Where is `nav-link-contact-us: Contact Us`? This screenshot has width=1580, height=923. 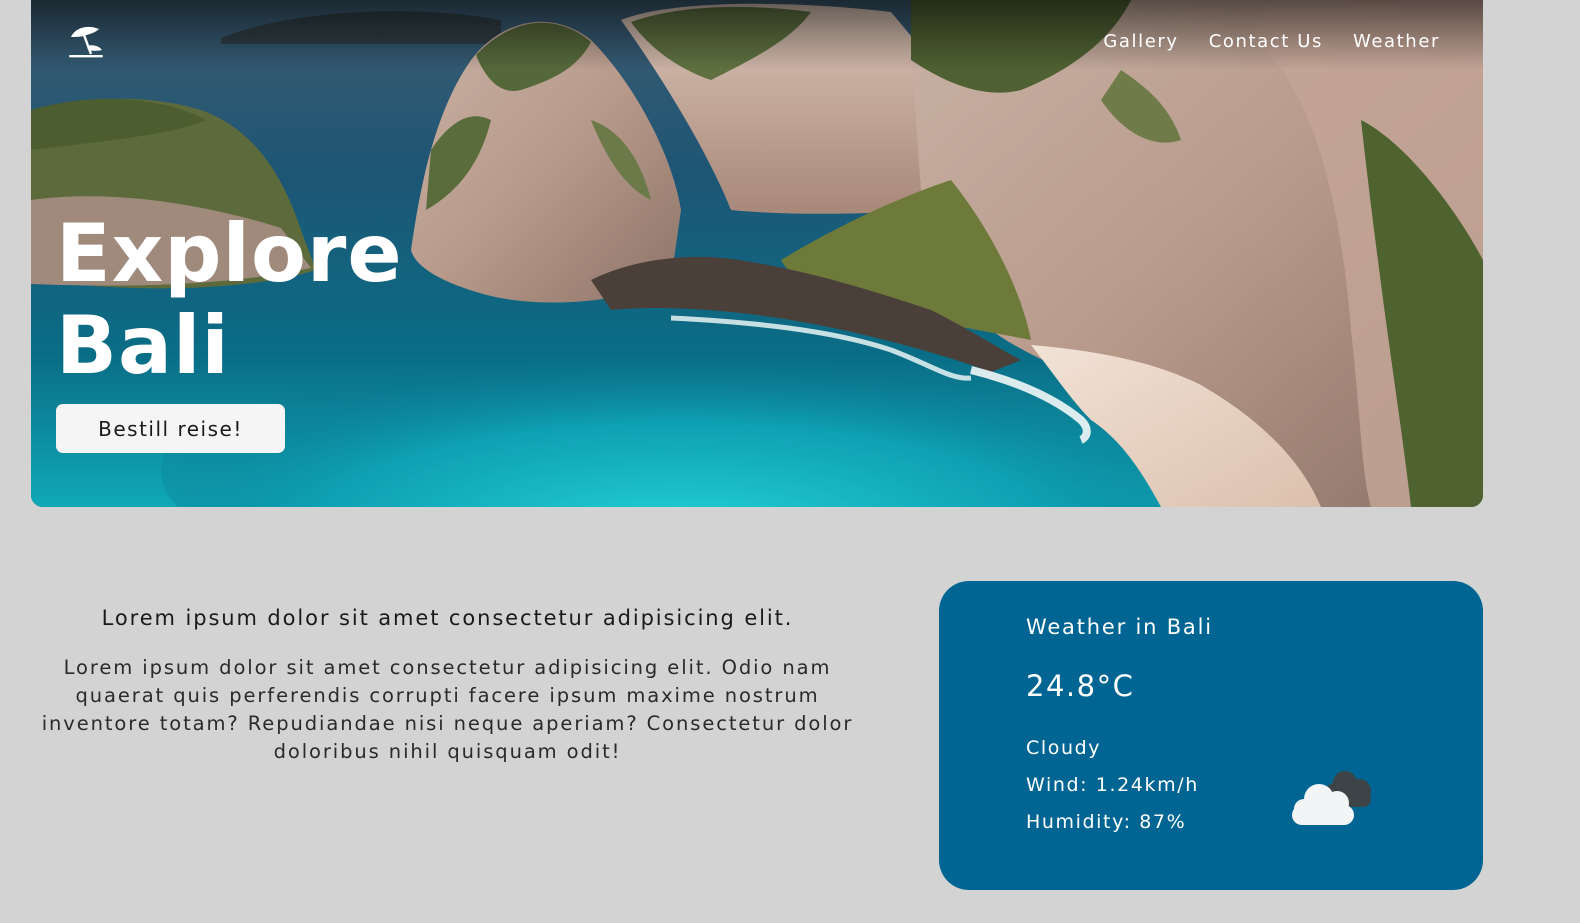 nav-link-contact-us: Contact Us is located at coordinates (1266, 41).